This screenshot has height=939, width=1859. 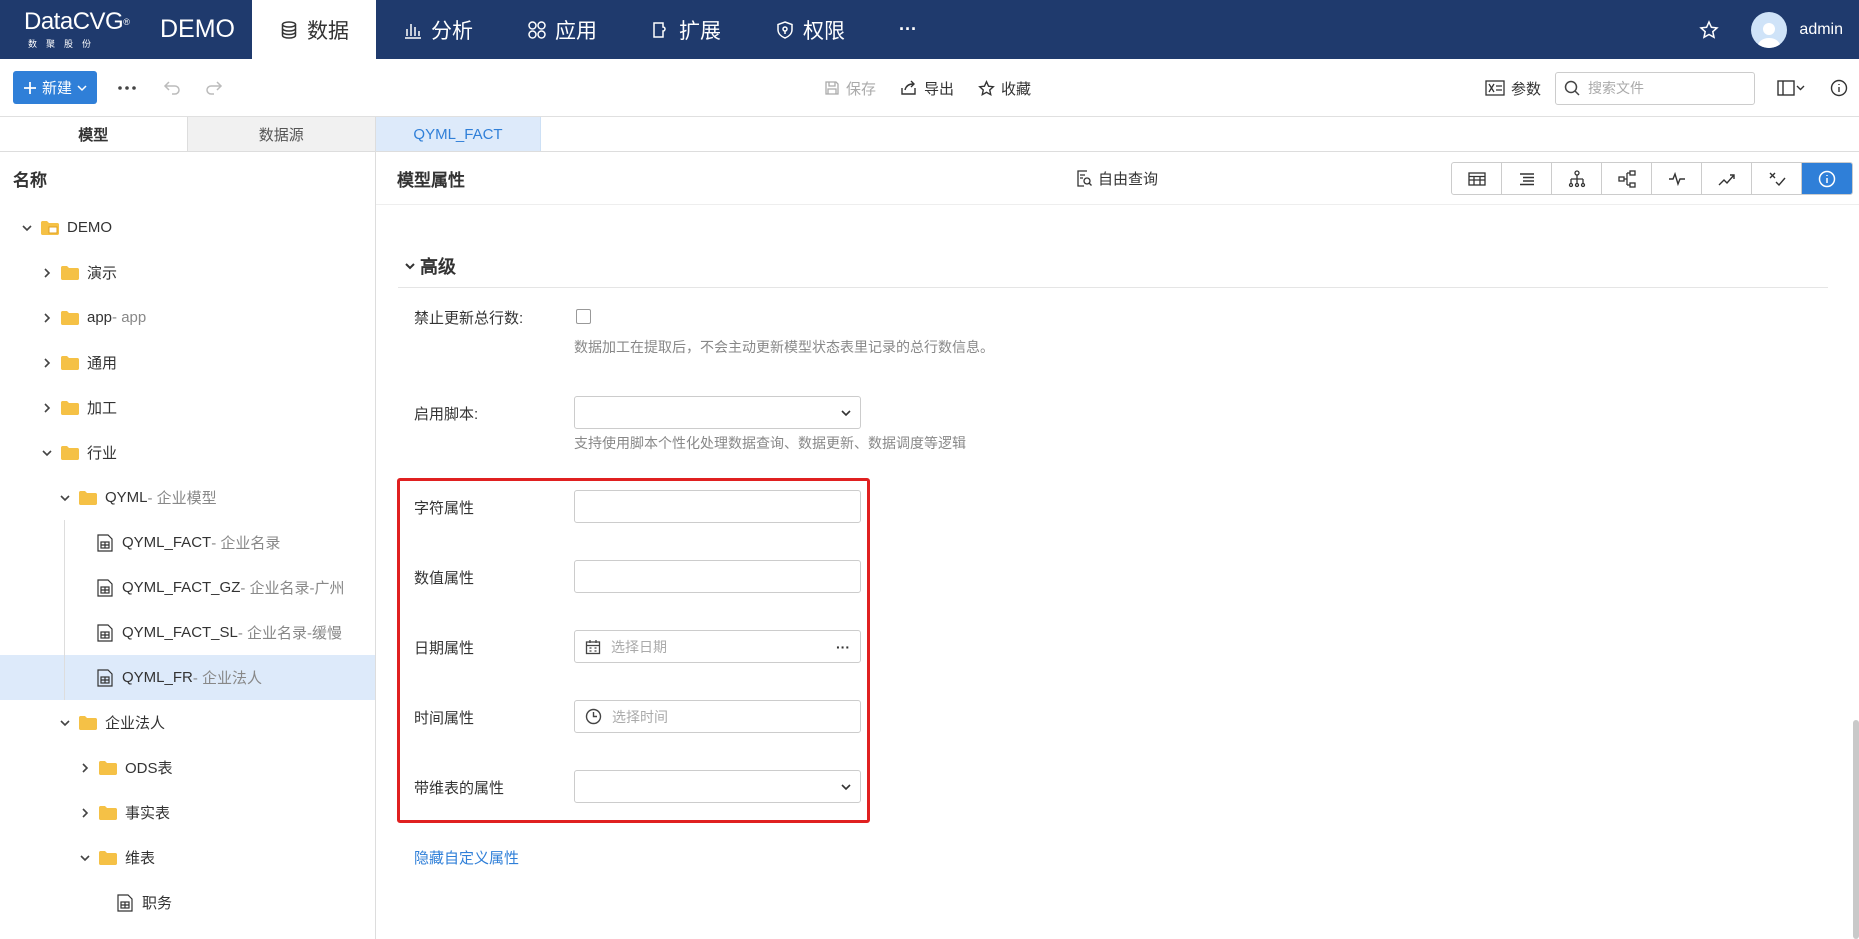 I want to click on redo-button, so click(x=215, y=87).